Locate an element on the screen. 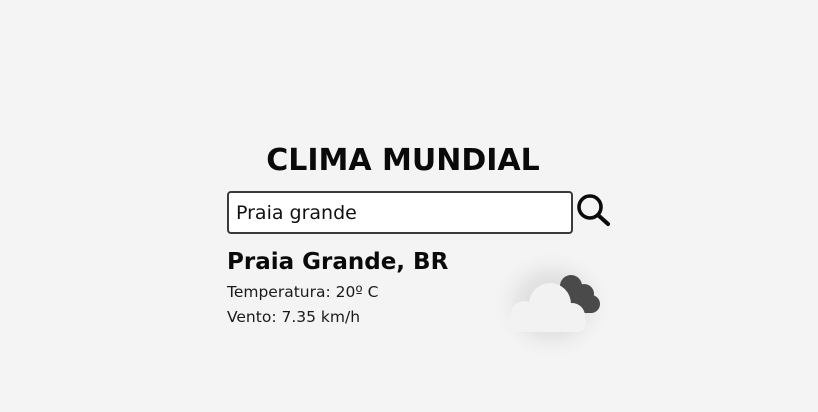  search-button is located at coordinates (594, 211).